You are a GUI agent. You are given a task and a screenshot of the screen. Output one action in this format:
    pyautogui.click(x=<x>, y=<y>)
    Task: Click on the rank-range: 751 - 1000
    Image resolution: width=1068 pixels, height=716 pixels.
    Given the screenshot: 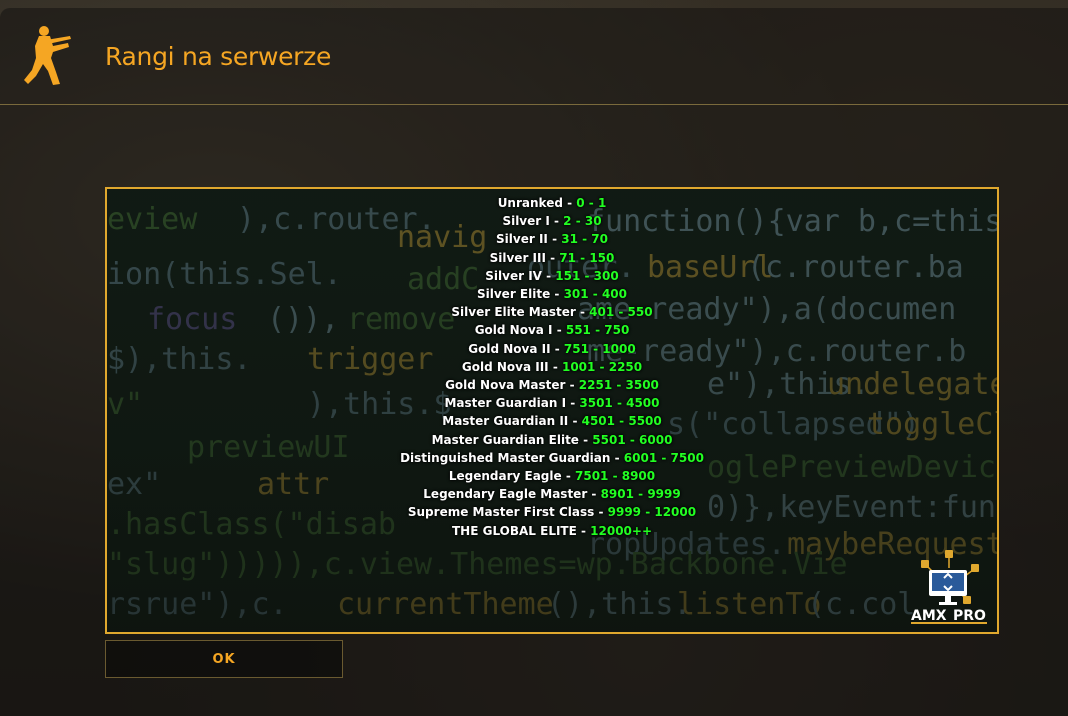 What is the action you would take?
    pyautogui.click(x=599, y=348)
    